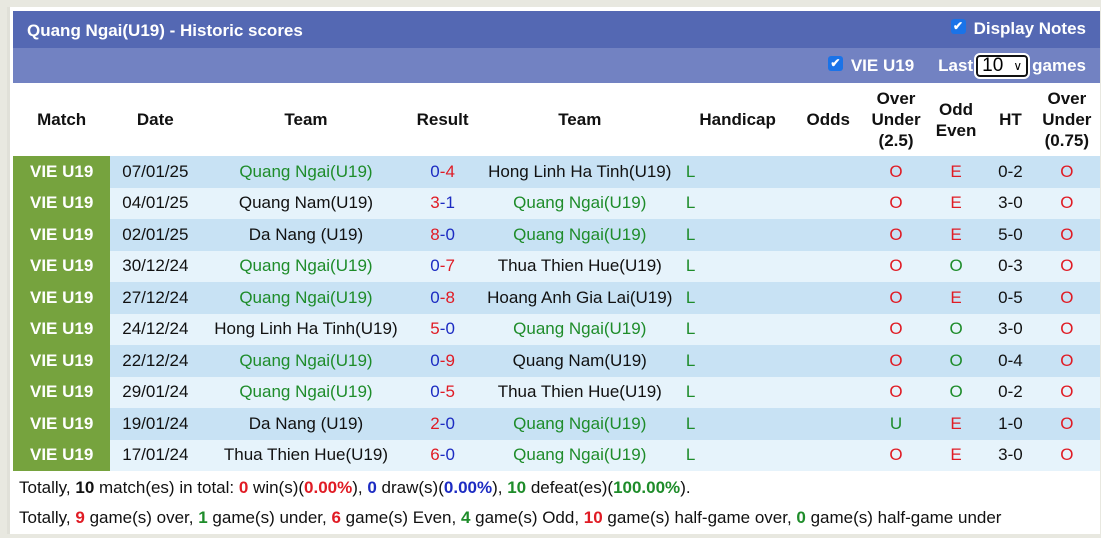  I want to click on display-notes-toggle: ✔ Display Notes, so click(1018, 28).